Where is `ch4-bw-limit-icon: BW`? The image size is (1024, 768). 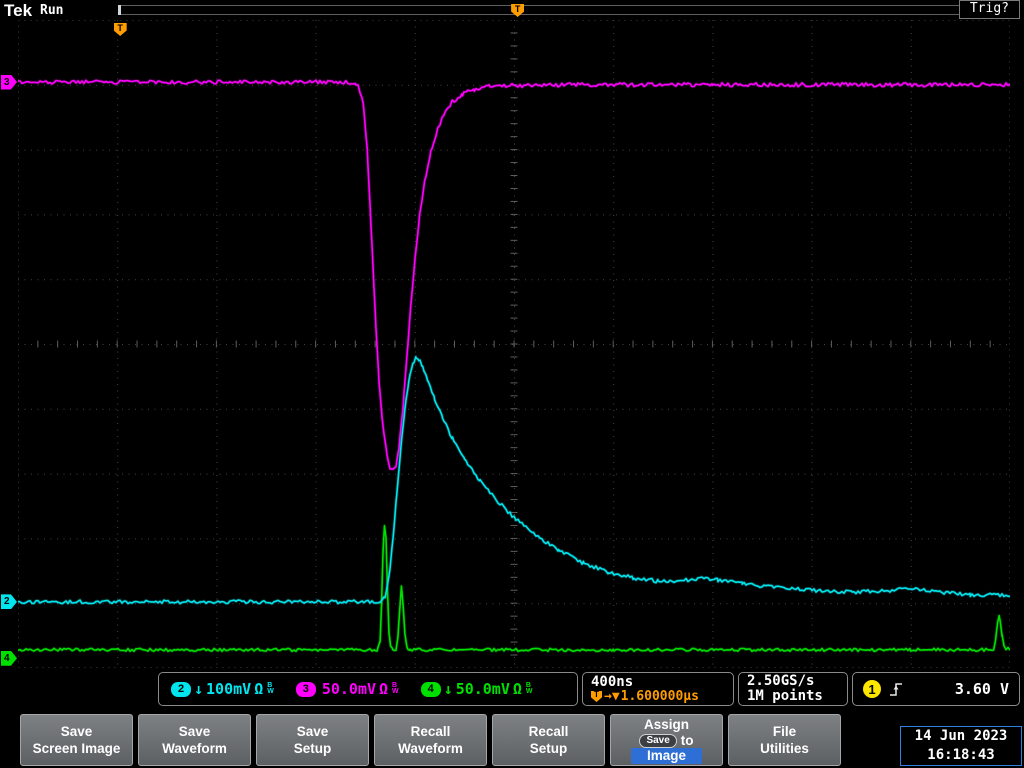 ch4-bw-limit-icon: BW is located at coordinates (529, 688).